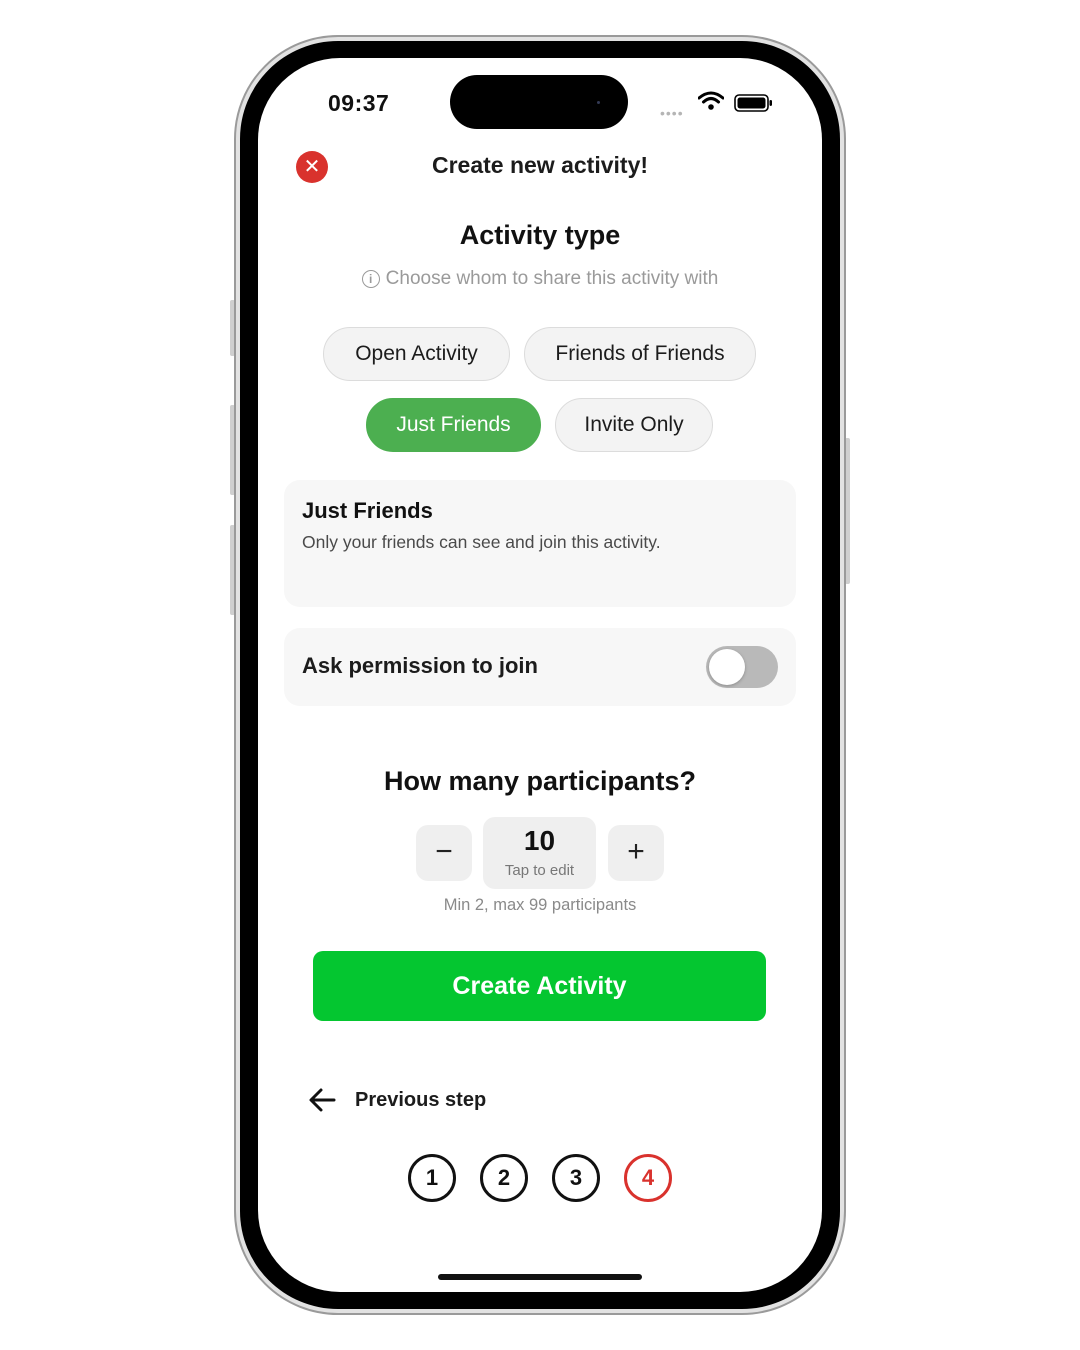 The height and width of the screenshot is (1350, 1080). I want to click on step-indicator-1: 1, so click(432, 1178).